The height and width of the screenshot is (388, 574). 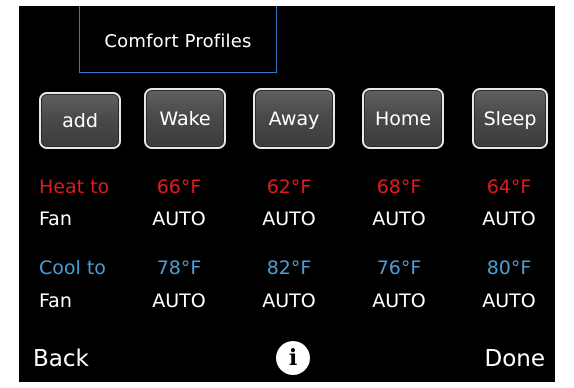 What do you see at coordinates (399, 219) in the screenshot?
I see `heat-fan-value-home: AUTO` at bounding box center [399, 219].